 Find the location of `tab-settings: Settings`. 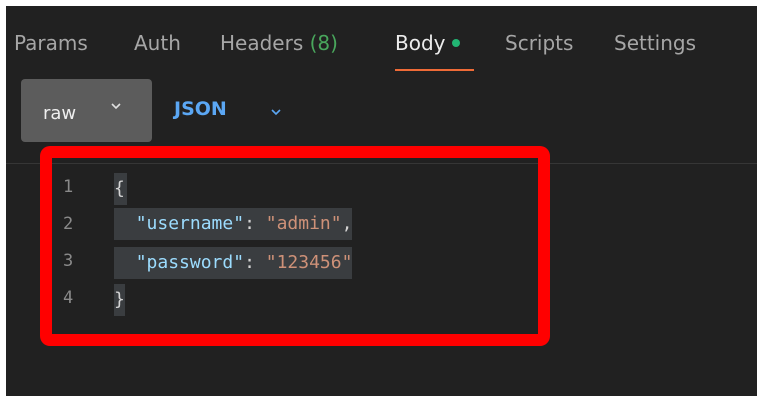

tab-settings: Settings is located at coordinates (655, 43).